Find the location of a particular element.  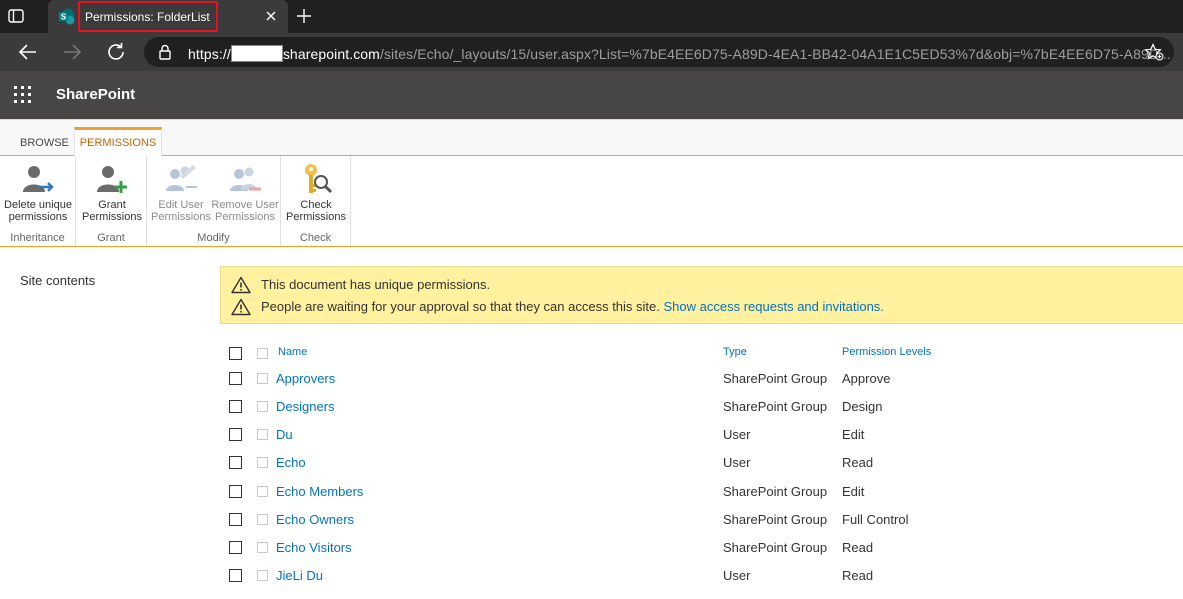

tab-permissions: PERMISSIONS is located at coordinates (118, 142).